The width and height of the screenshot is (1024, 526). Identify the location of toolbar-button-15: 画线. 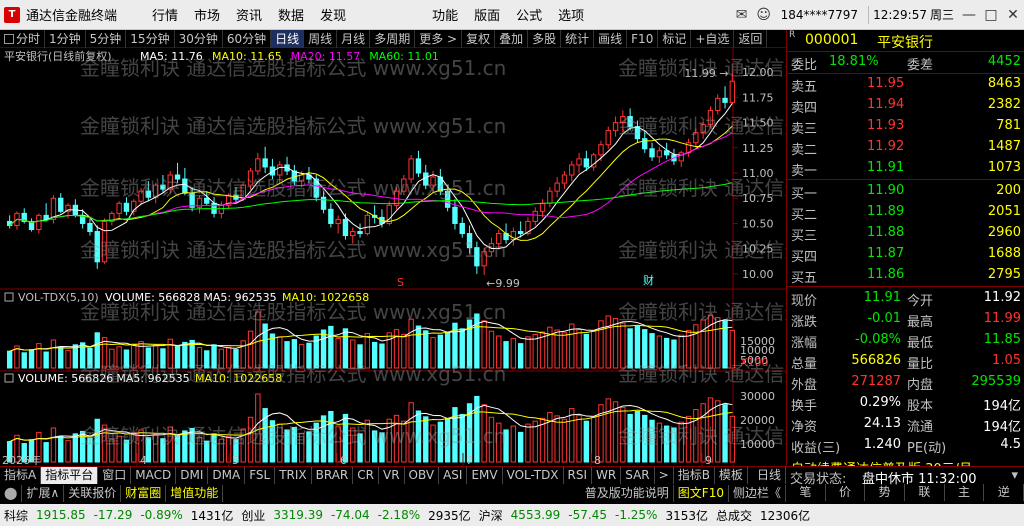
(611, 38).